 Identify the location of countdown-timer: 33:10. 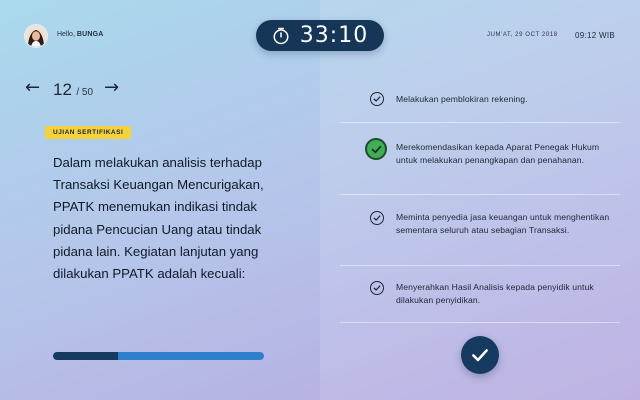
(320, 35).